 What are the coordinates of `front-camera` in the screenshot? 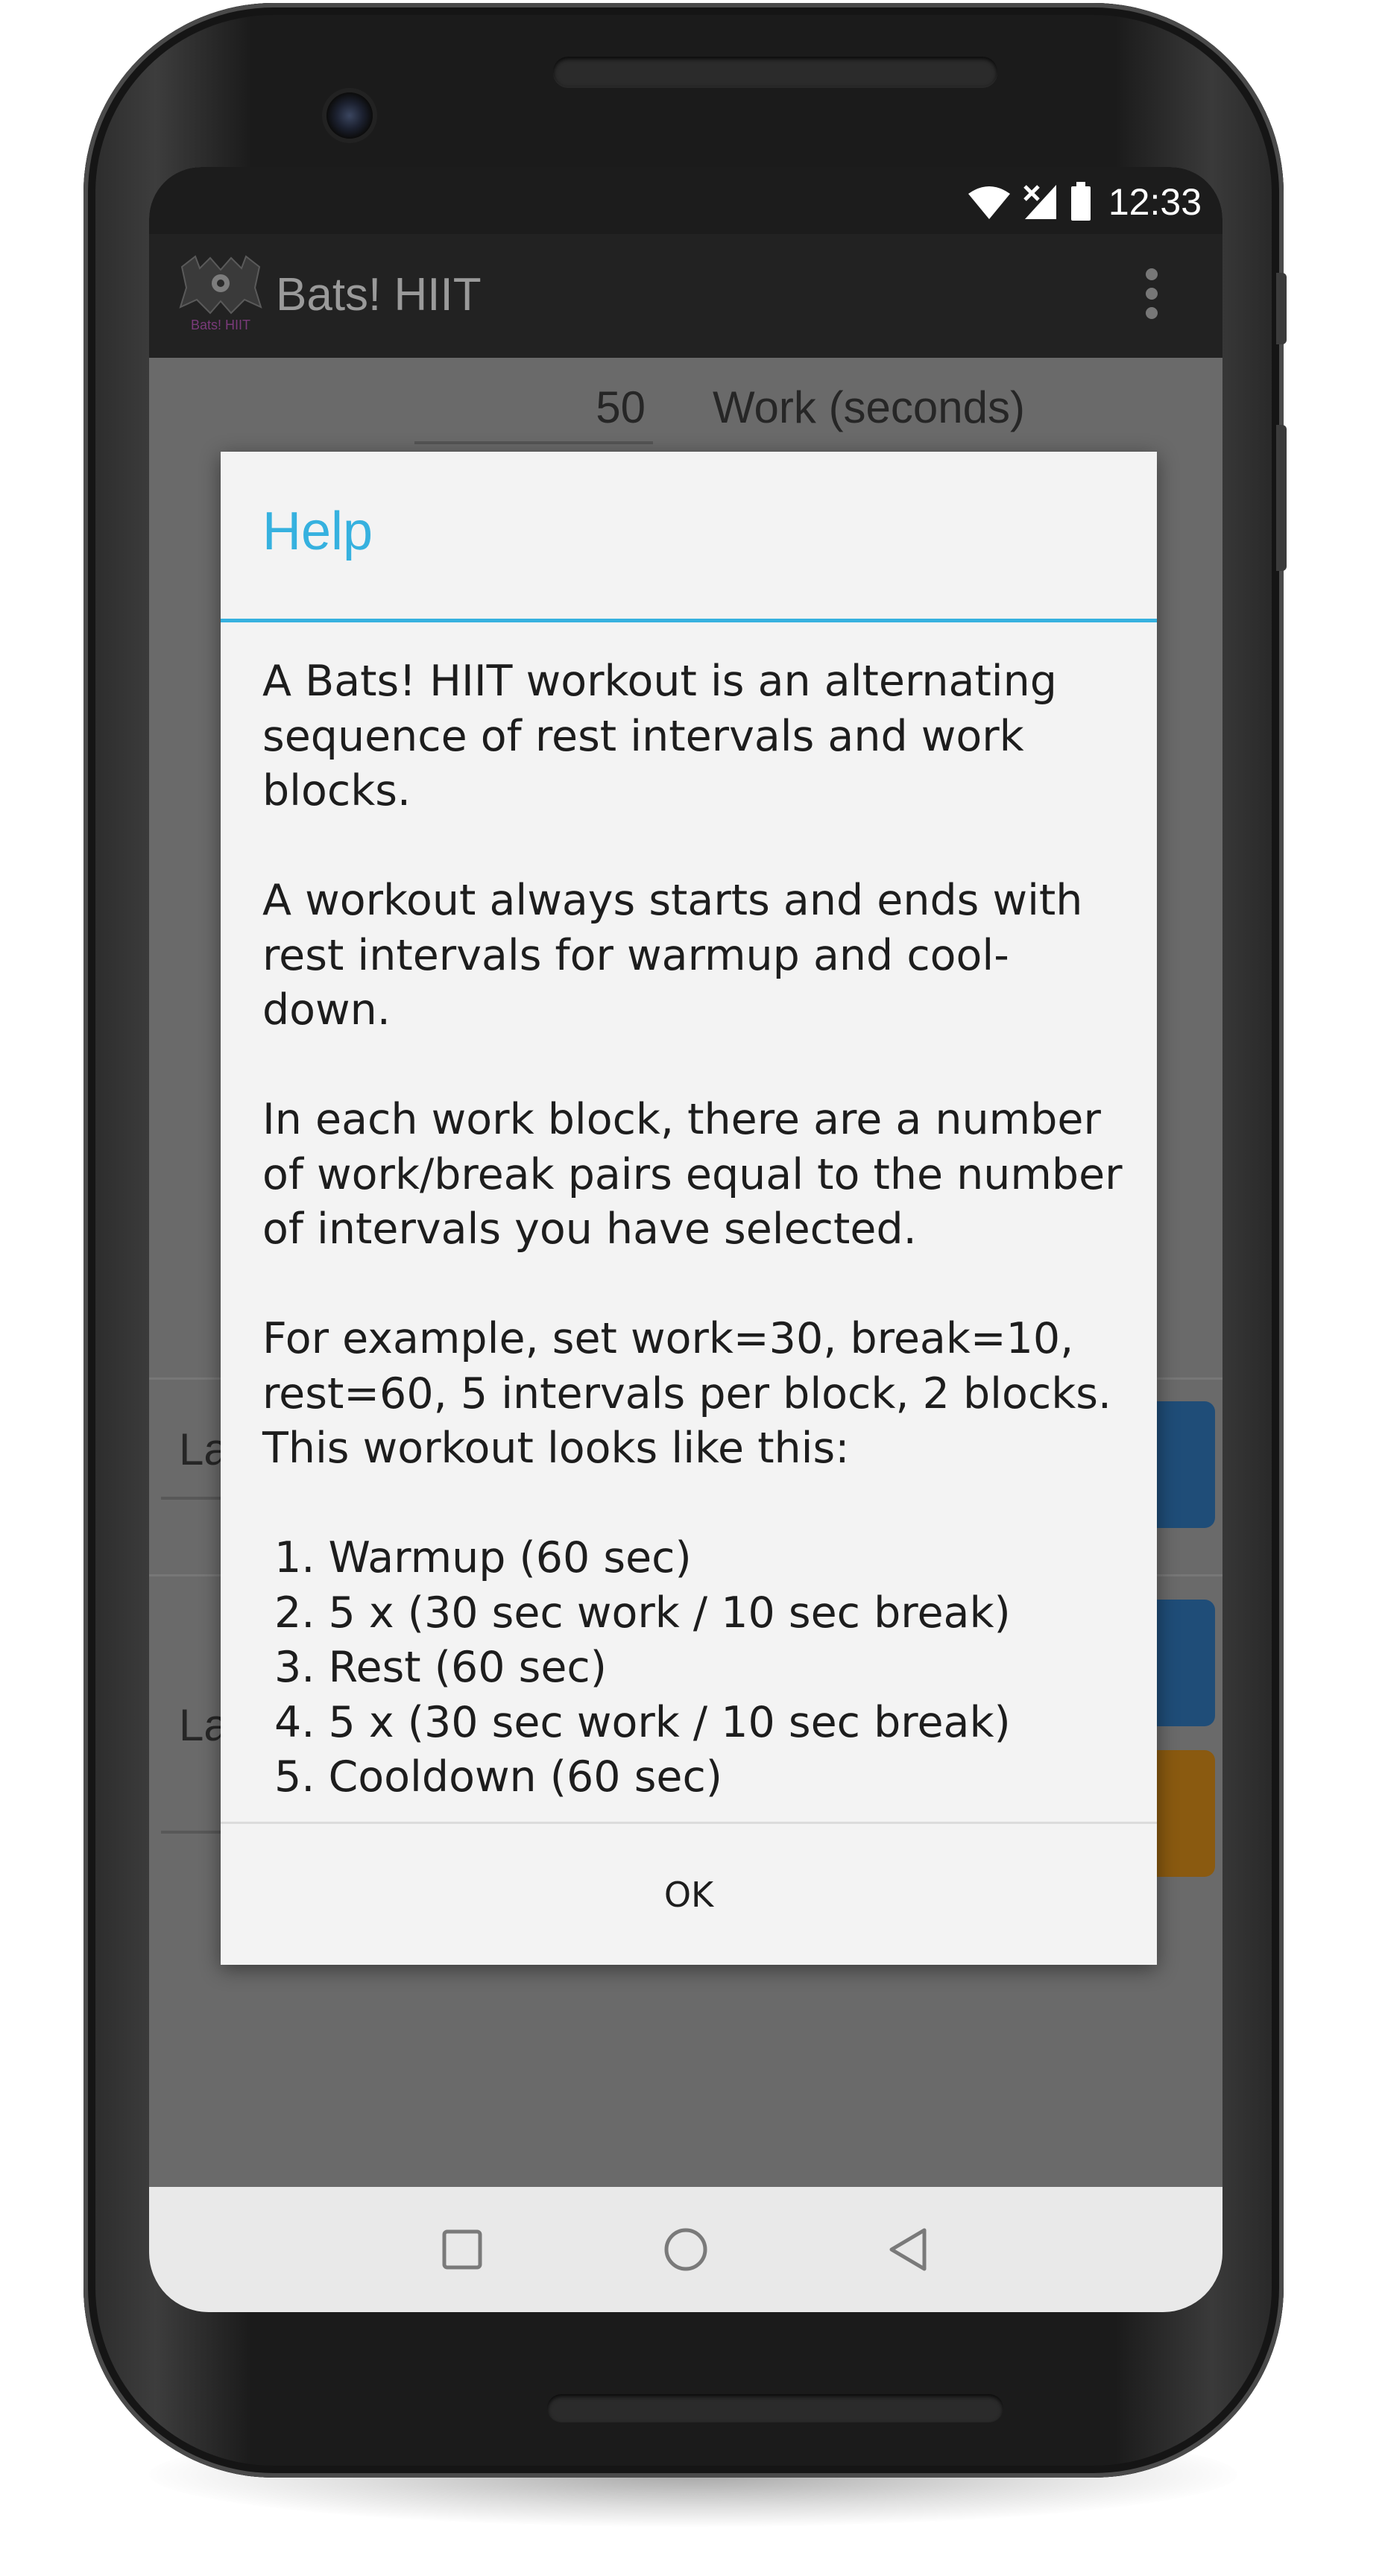 It's located at (349, 115).